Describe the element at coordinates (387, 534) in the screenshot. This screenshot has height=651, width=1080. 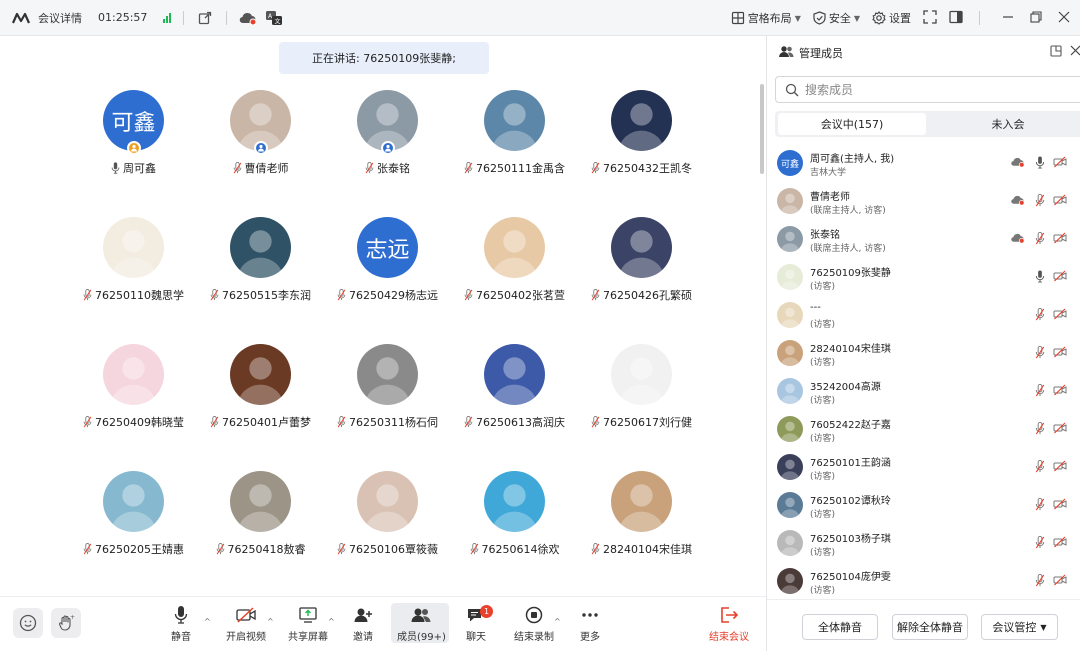
I see `participant-tile: 76250106覃筱薇` at that location.